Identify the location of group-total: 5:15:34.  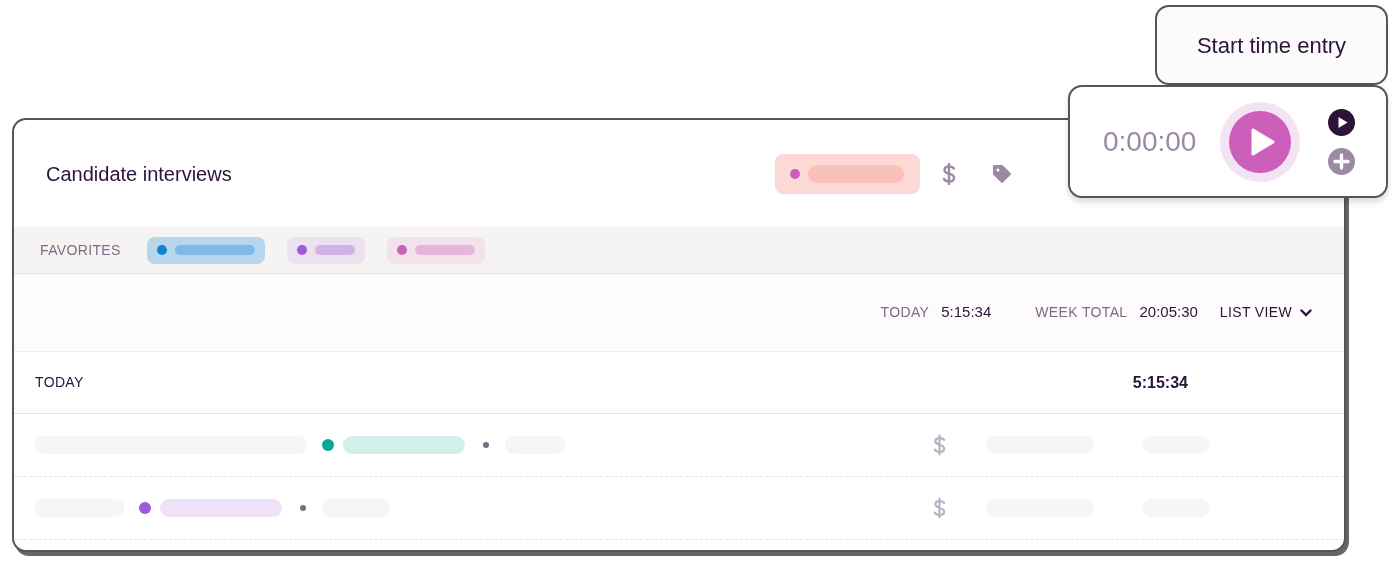
(1160, 382).